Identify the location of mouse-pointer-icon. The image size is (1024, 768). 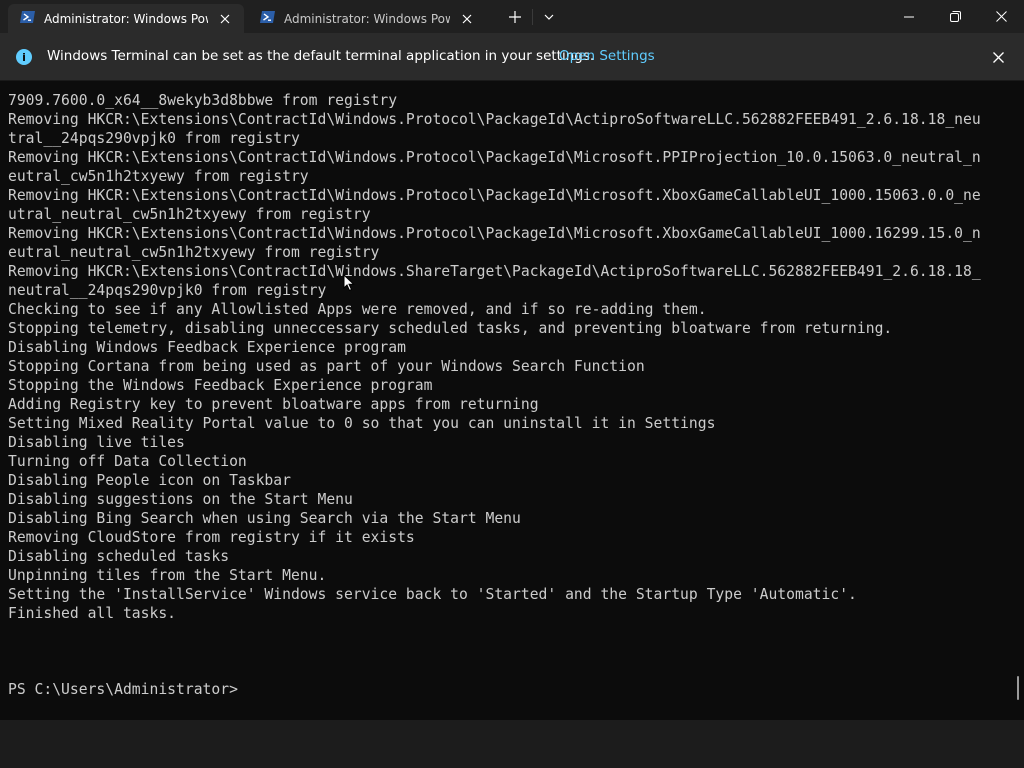
(349, 283).